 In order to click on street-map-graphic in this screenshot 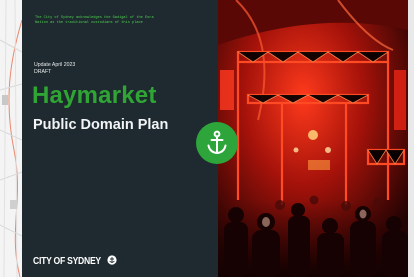, I will do `click(11, 138)`.